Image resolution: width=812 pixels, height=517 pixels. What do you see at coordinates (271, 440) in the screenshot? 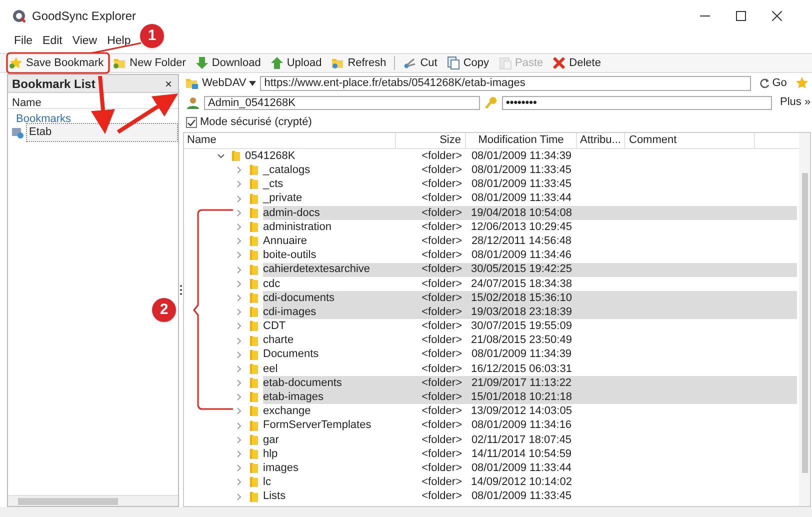
I see `folder-name: gar` at bounding box center [271, 440].